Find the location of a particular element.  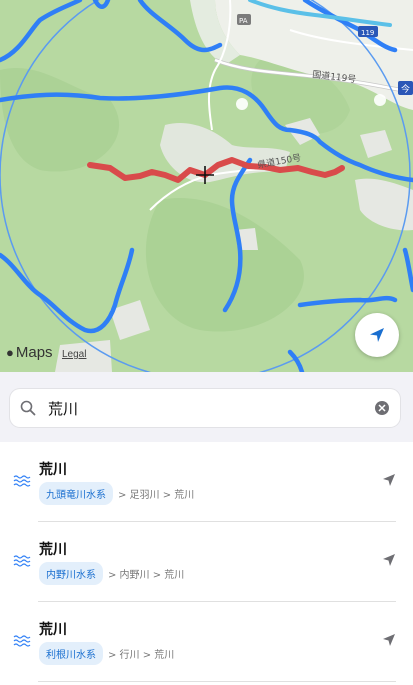

current-location-button is located at coordinates (377, 335).